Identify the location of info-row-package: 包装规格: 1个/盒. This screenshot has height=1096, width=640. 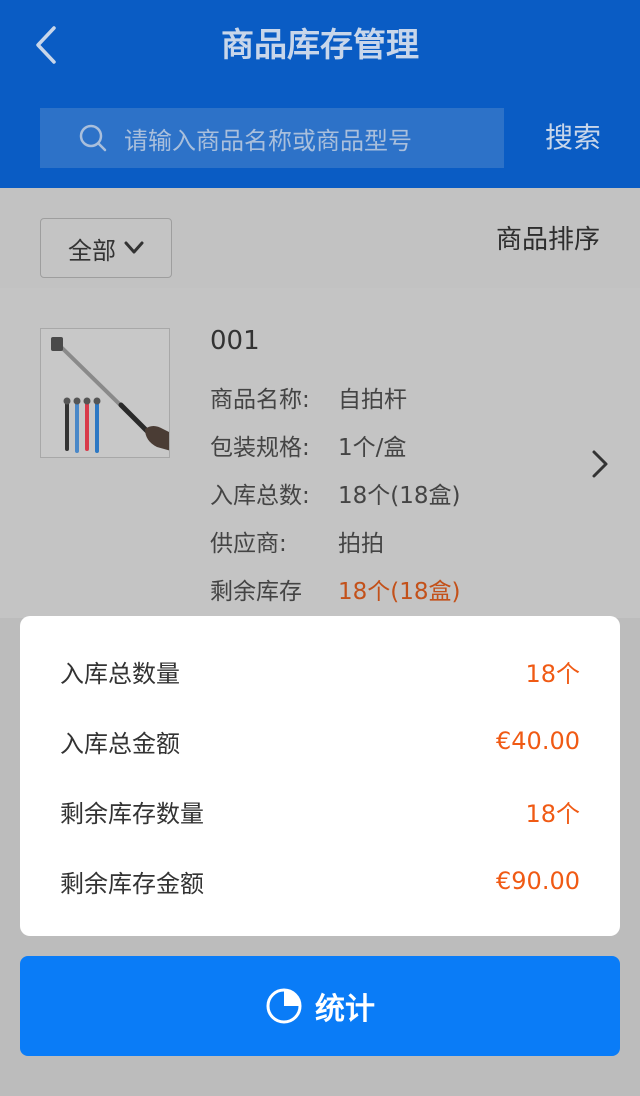
(308, 445).